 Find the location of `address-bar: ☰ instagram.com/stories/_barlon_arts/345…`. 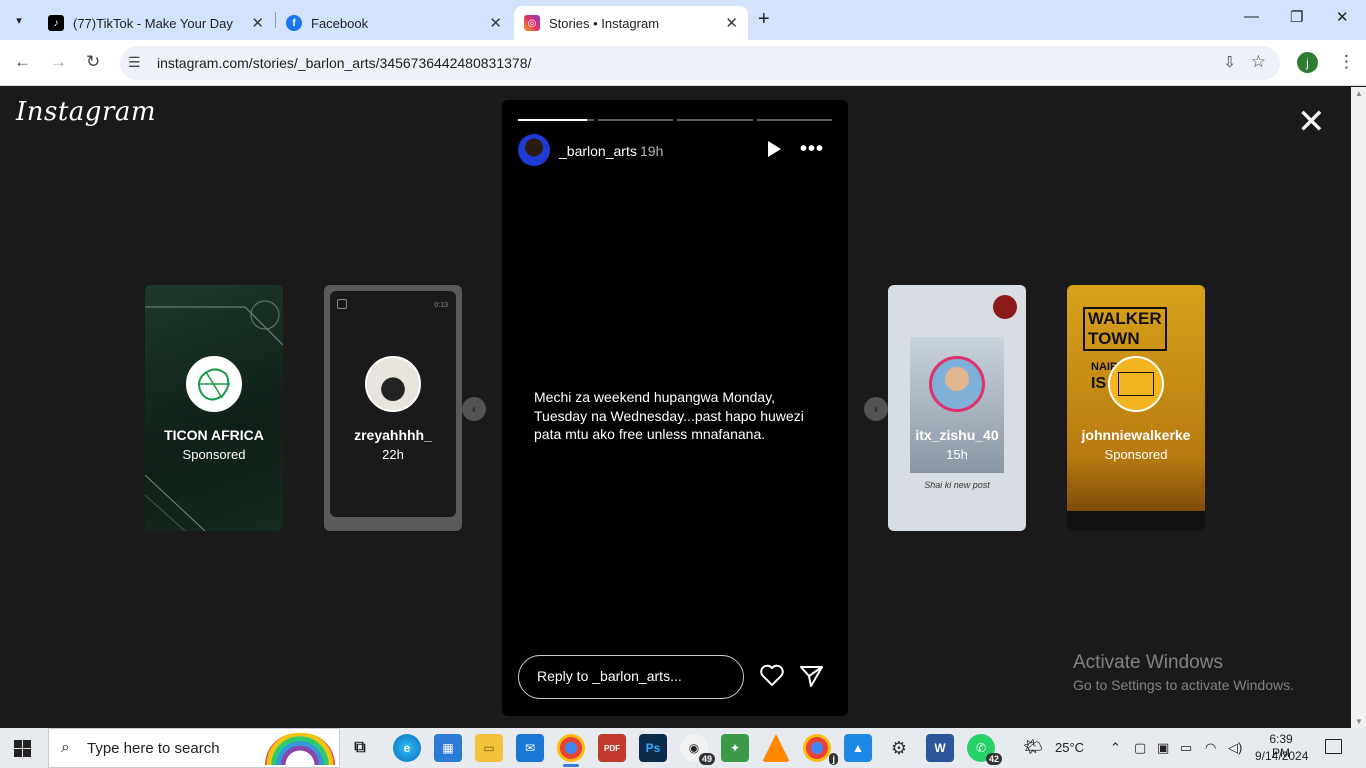

address-bar: ☰ instagram.com/stories/_barlon_arts/345… is located at coordinates (700, 63).